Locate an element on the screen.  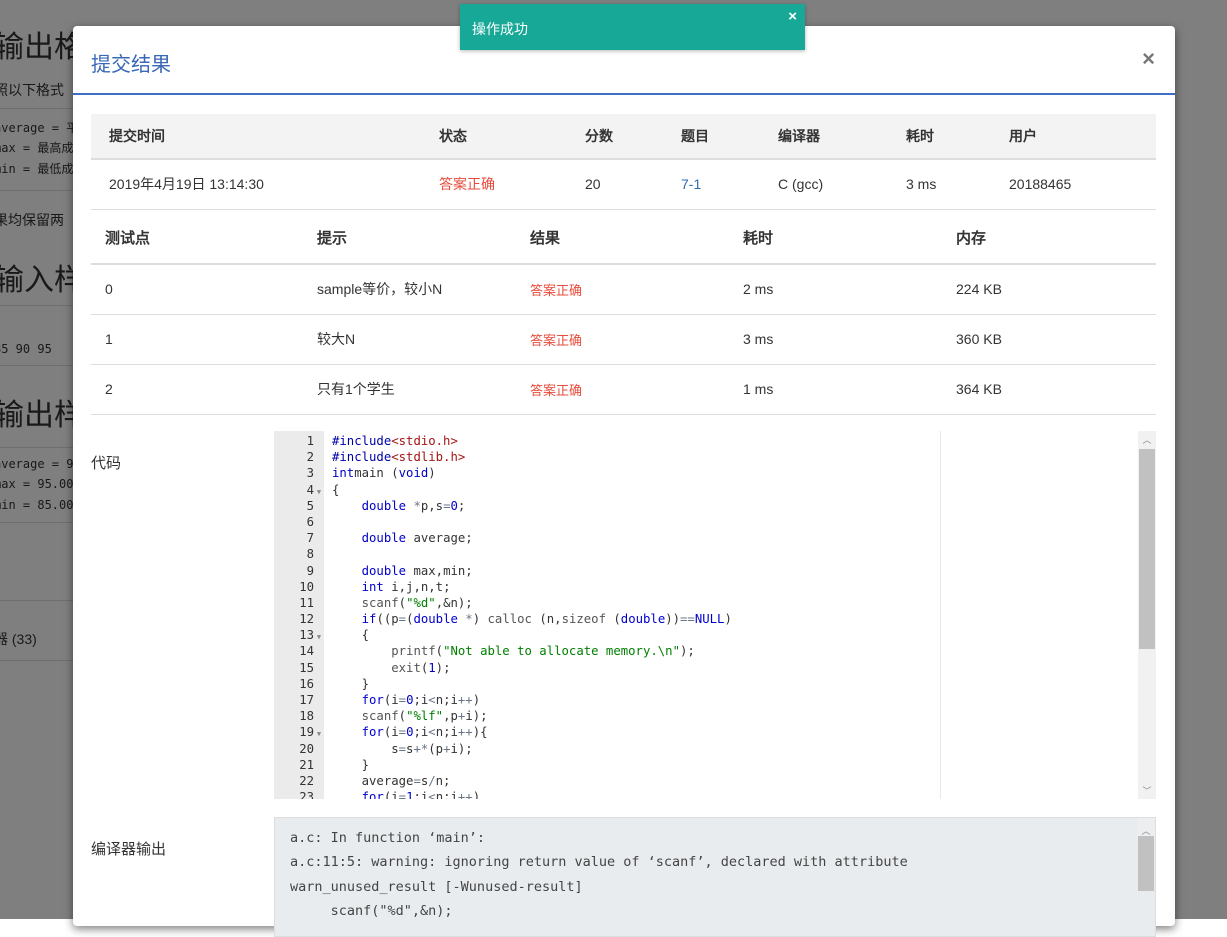
code-token: ,&n); is located at coordinates (454, 602).